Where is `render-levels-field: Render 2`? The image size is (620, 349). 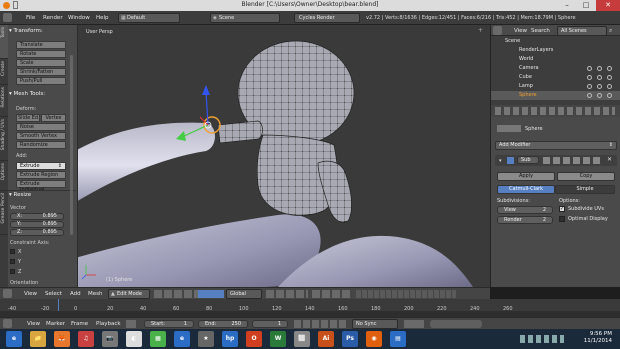 render-levels-field: Render 2 is located at coordinates (525, 220).